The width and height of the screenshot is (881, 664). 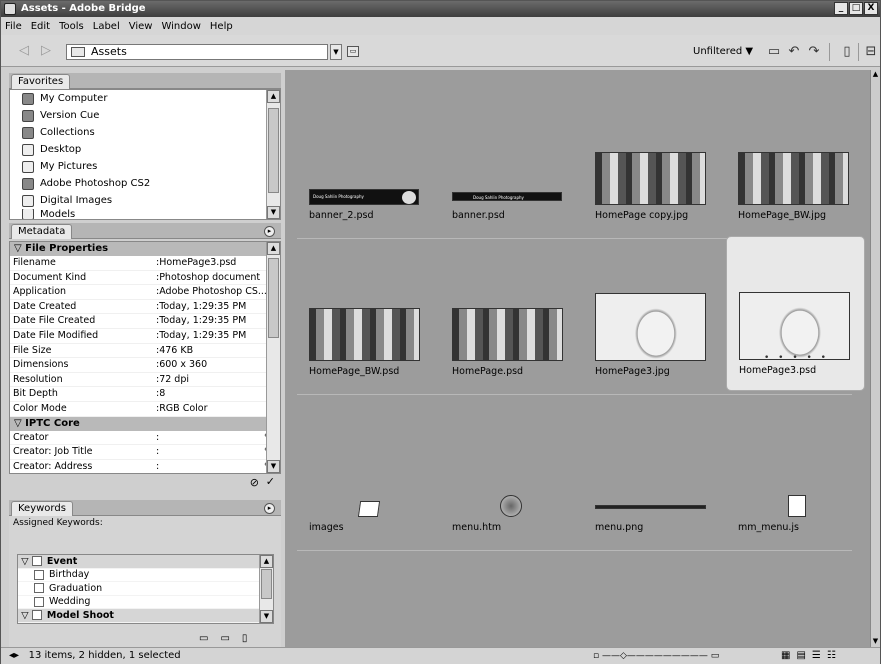 What do you see at coordinates (819, 655) in the screenshot?
I see `details-view-icon: ☰` at bounding box center [819, 655].